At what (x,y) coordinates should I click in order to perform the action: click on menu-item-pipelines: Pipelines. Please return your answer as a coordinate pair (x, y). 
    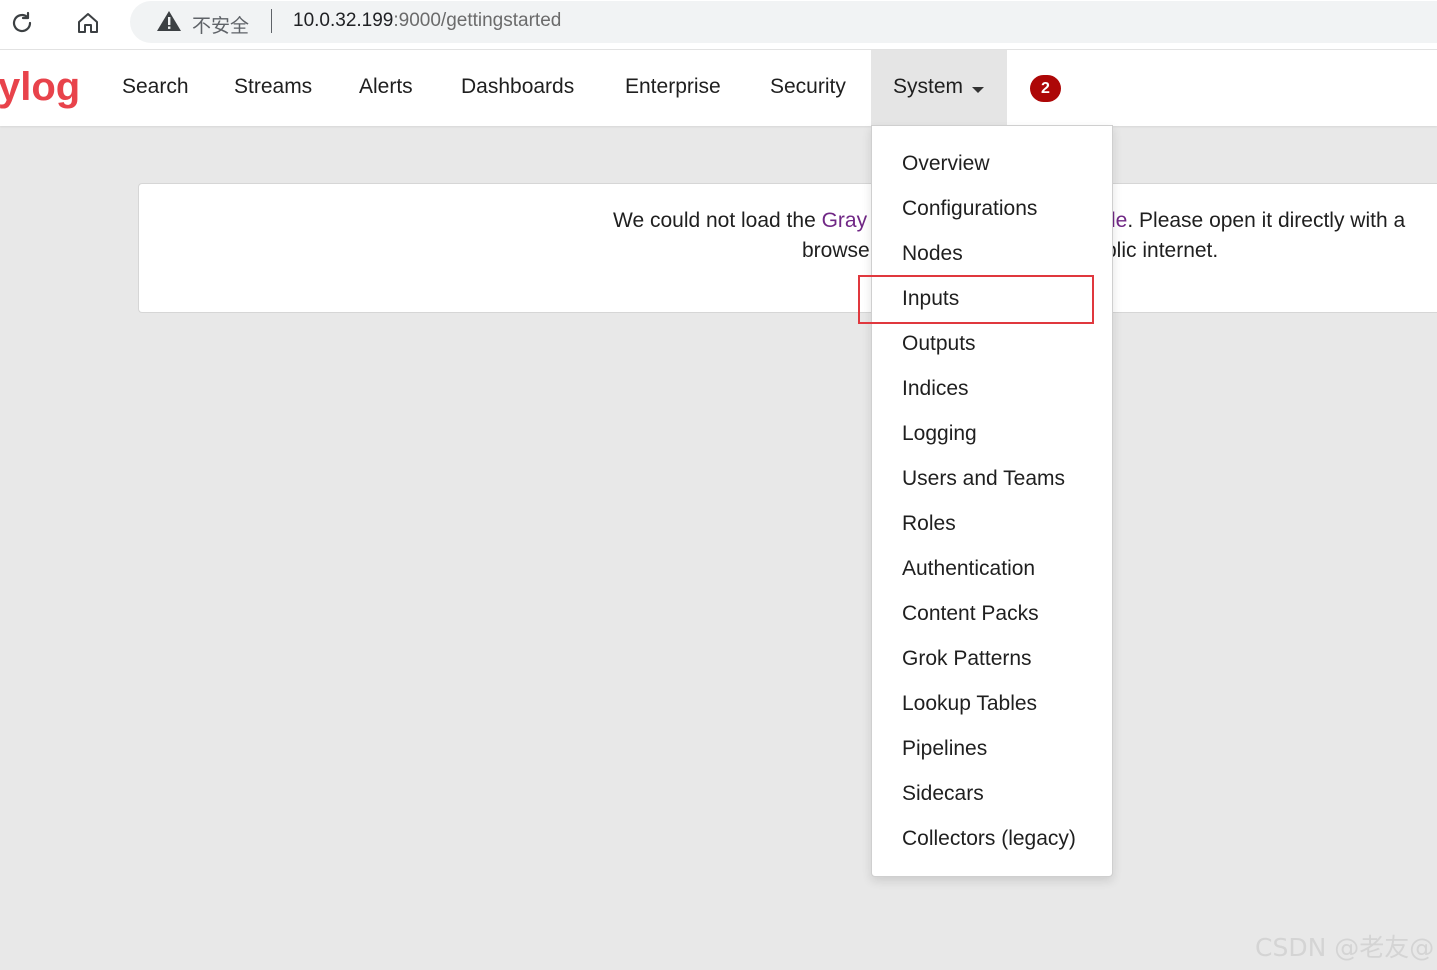
    Looking at the image, I should click on (944, 749).